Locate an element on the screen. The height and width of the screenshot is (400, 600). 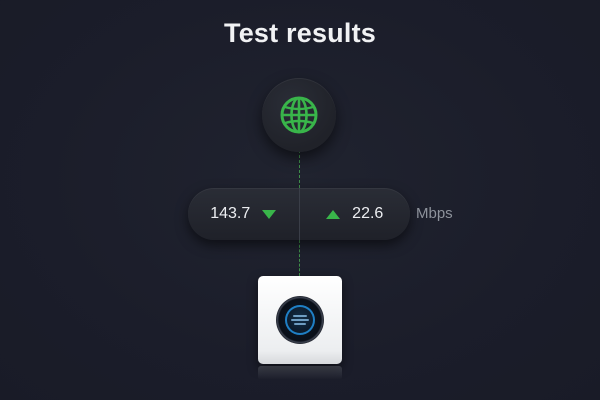
internet-connector-line is located at coordinates (299, 169).